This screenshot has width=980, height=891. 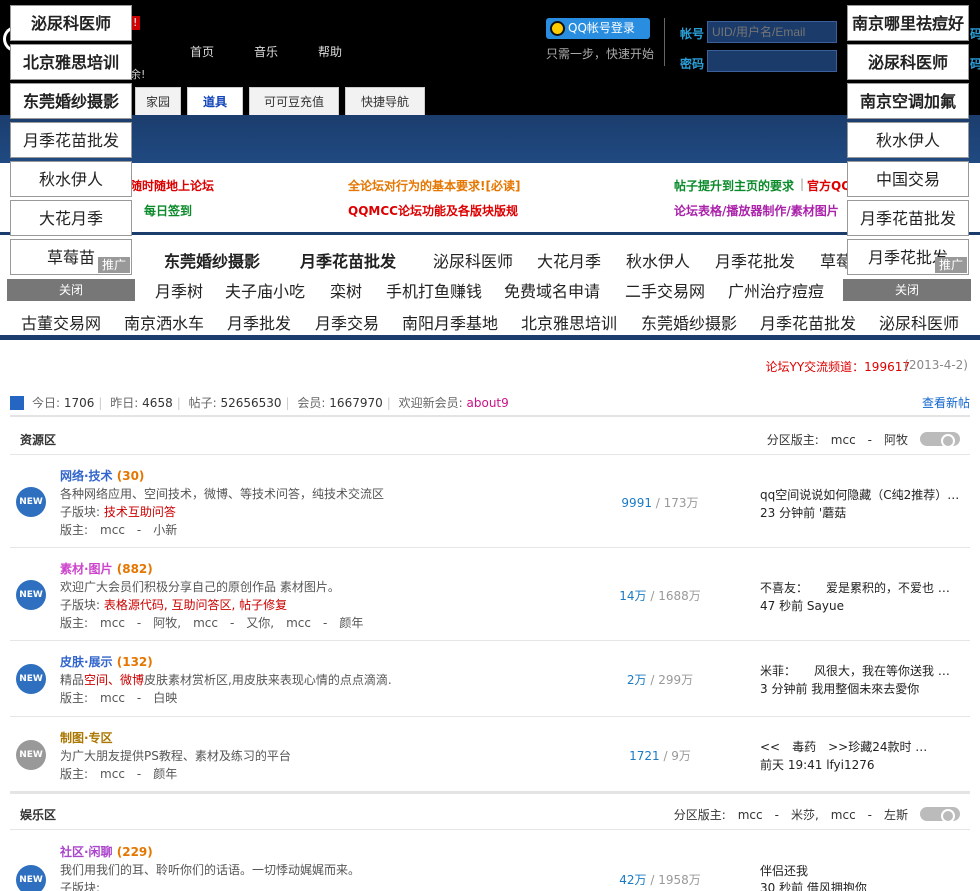 I want to click on forum-mods: 版主: mcc - 小新, so click(x=119, y=530).